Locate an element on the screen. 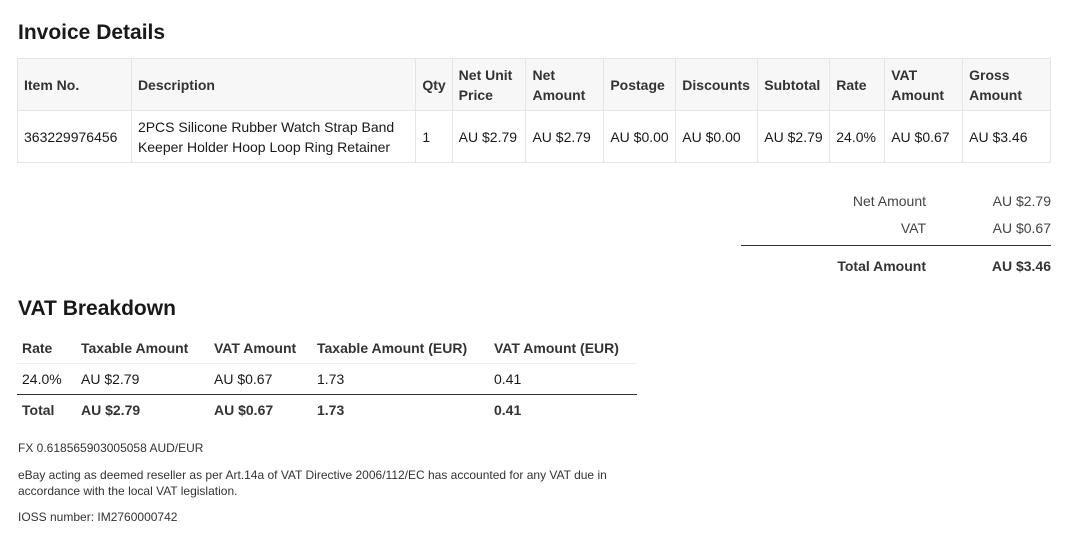  ioss-number: IOSS number: IM2760000742 is located at coordinates (98, 517).